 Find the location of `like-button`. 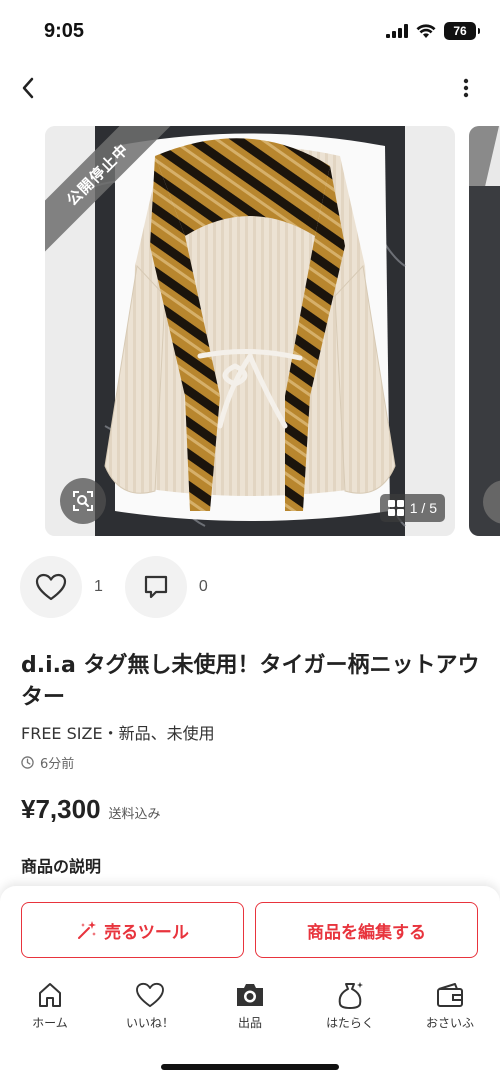

like-button is located at coordinates (51, 587).